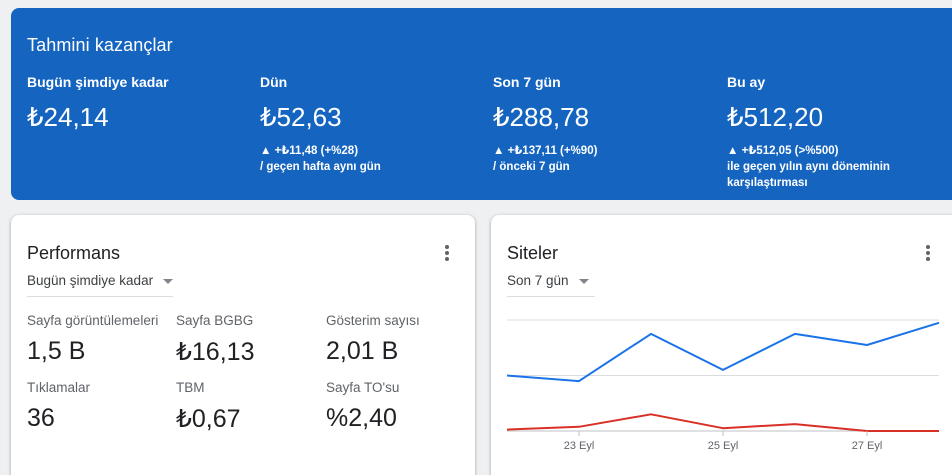  I want to click on performance-title: Performans, so click(74, 253).